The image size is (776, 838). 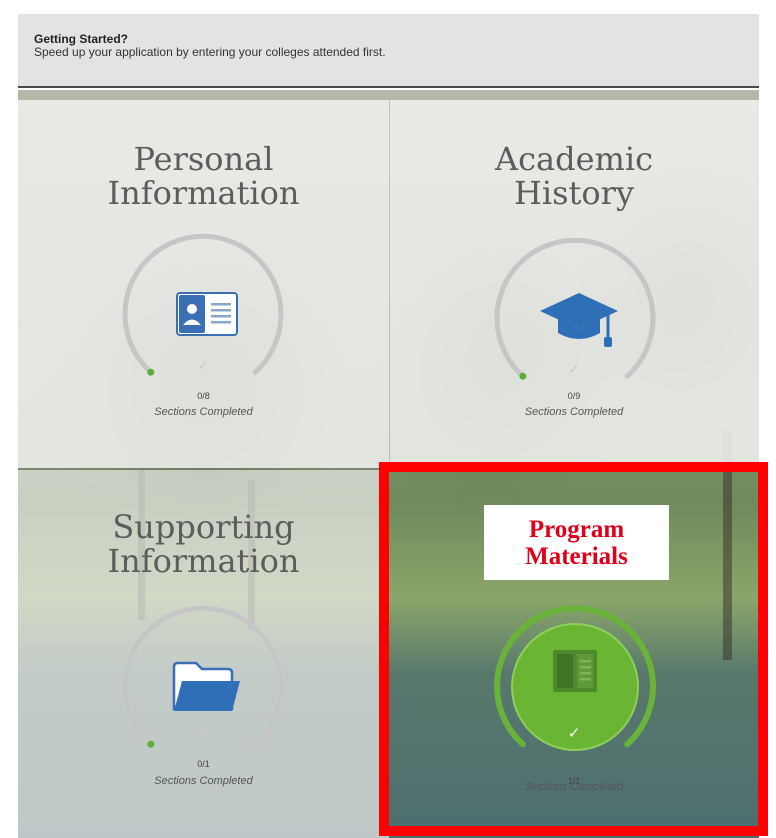 I want to click on tile-title-line: Supporting, so click(x=203, y=527).